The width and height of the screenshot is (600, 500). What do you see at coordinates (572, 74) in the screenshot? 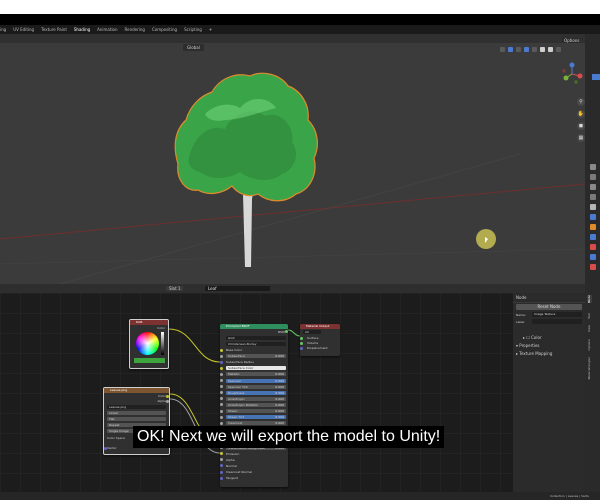
I see `navigation-gizmo` at bounding box center [572, 74].